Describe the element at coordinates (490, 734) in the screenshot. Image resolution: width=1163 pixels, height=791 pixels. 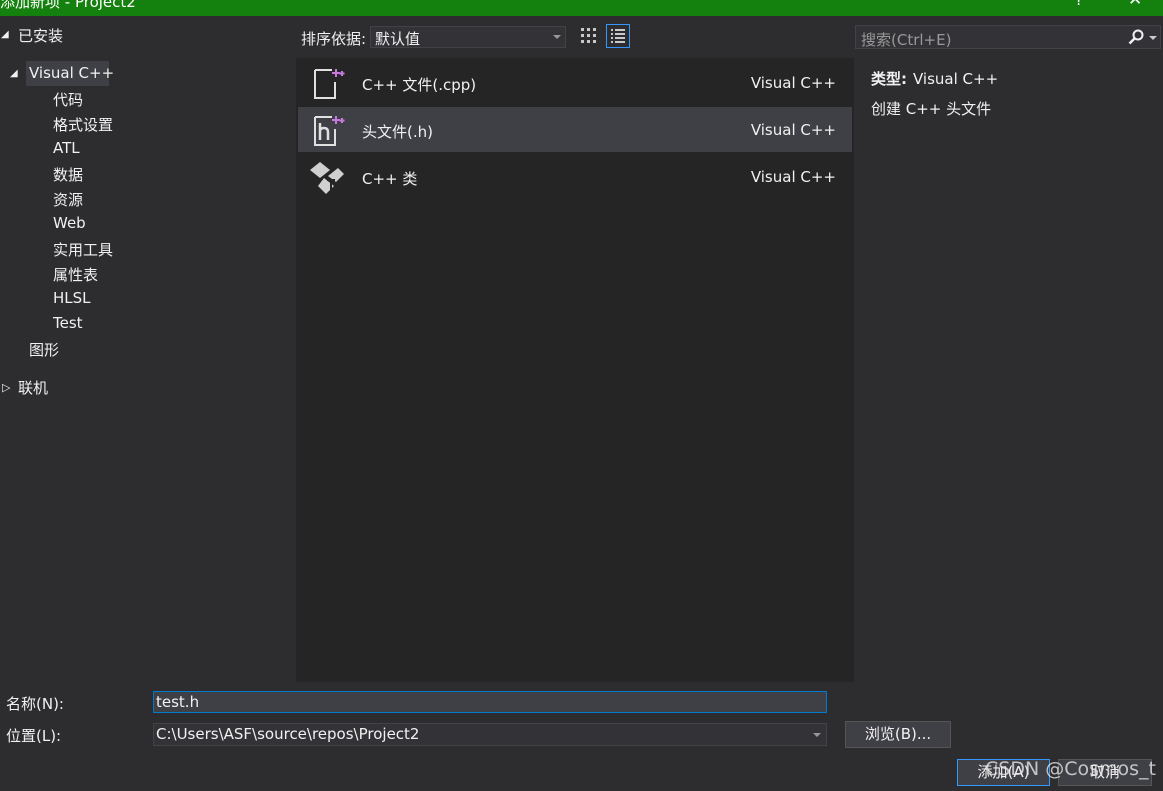
I see `location-field: C:\Users\ASF\source\repos\Project2` at that location.